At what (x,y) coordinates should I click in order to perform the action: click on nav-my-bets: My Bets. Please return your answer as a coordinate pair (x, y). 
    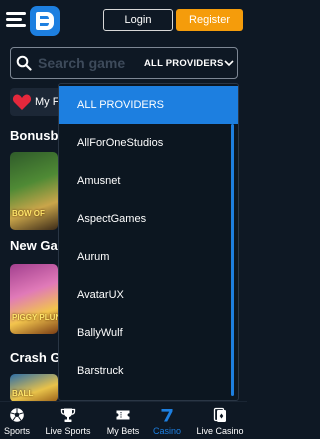
    Looking at the image, I should click on (123, 420).